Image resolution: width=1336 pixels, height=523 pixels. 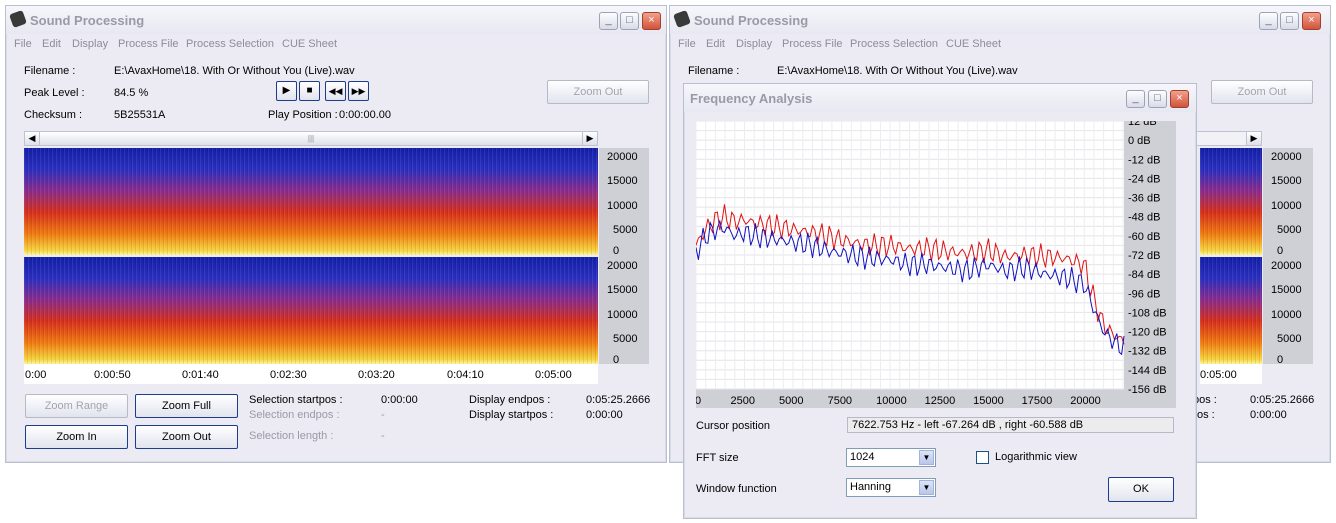 I want to click on time-tick: 0:00:50, so click(x=112, y=375).